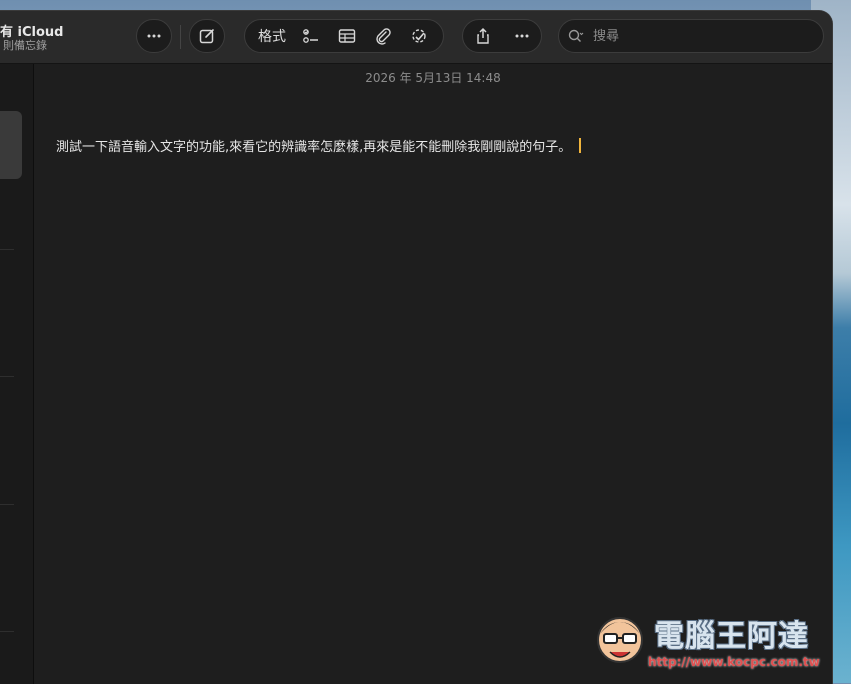 This screenshot has height=684, width=851. Describe the element at coordinates (17, 374) in the screenshot. I see `notes-list-sidebar` at that location.